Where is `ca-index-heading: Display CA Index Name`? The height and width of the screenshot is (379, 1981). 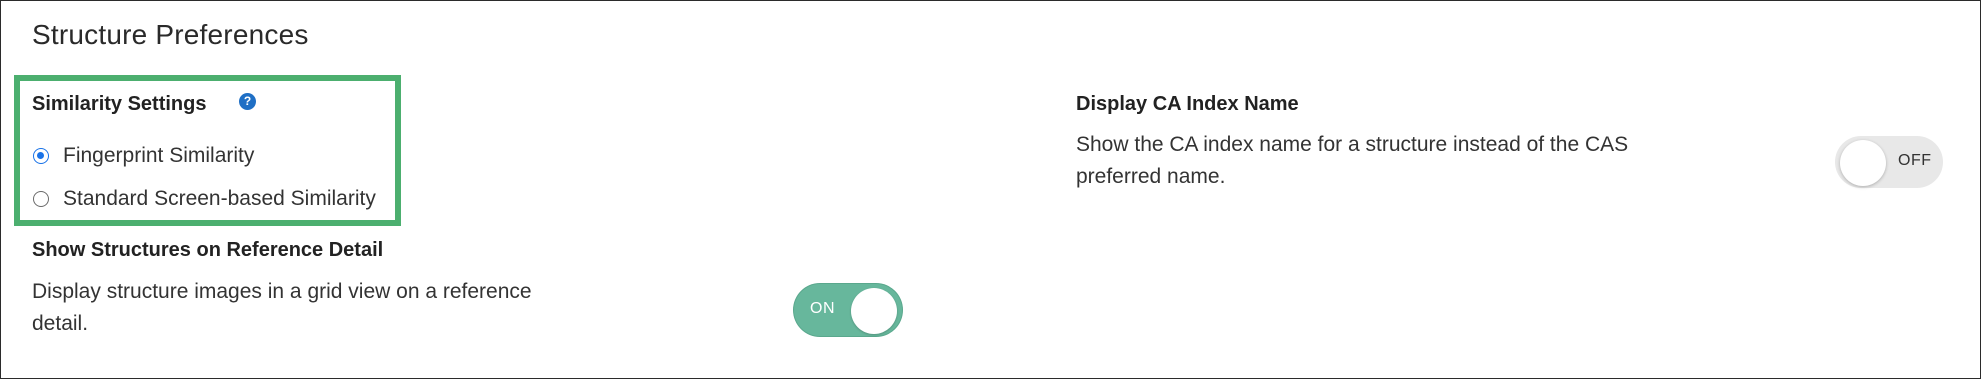
ca-index-heading: Display CA Index Name is located at coordinates (1187, 104).